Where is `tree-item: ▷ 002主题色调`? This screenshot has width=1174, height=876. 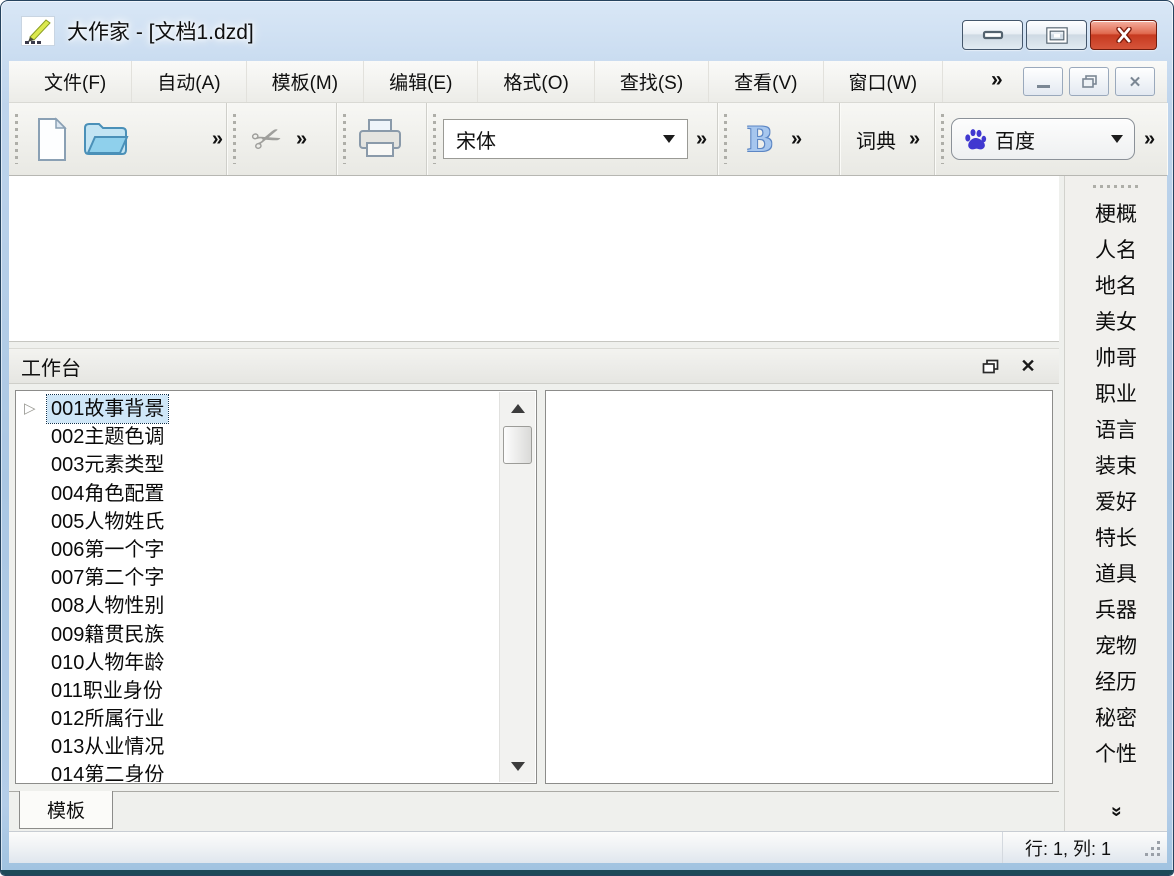
tree-item: ▷ 002主题色调 is located at coordinates (258, 437).